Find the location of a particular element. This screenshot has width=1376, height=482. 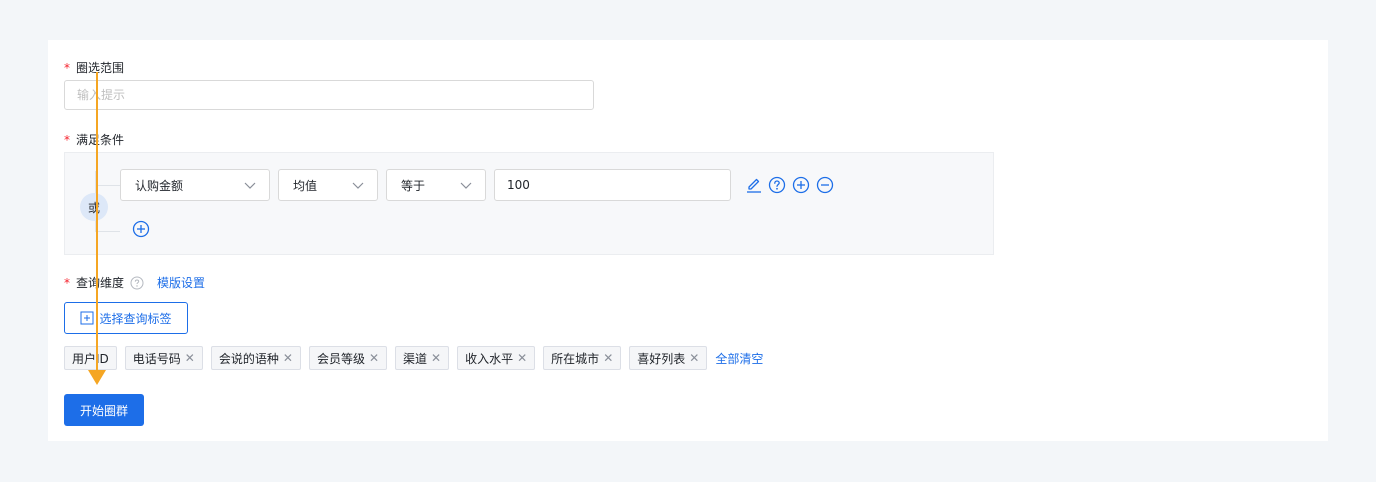

tag-user-id: 用户ID is located at coordinates (90, 358).